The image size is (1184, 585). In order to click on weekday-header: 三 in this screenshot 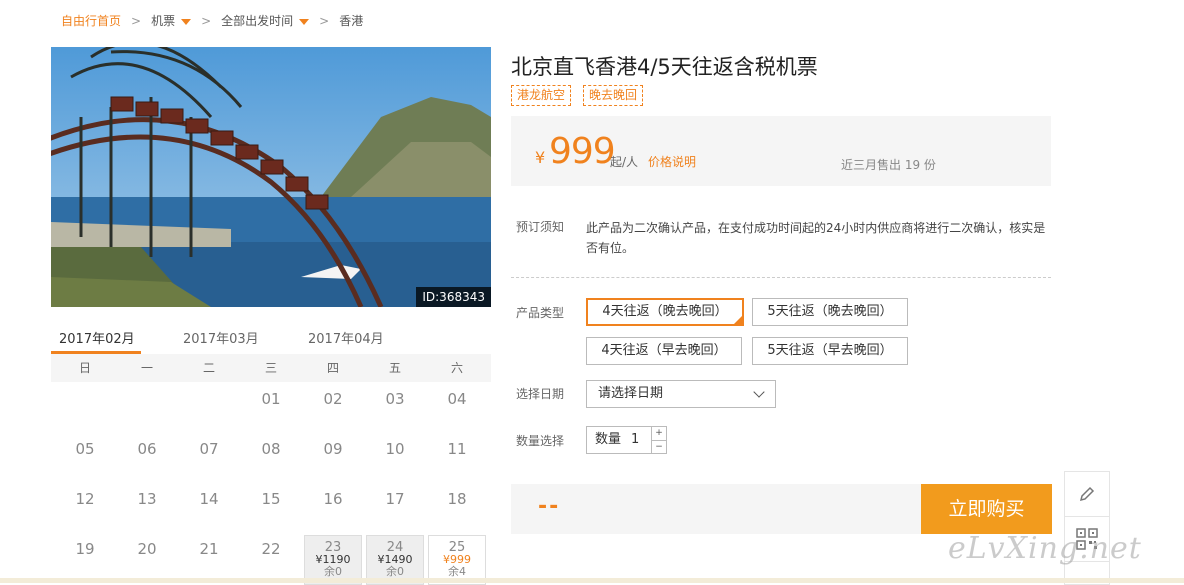, I will do `click(270, 368)`.